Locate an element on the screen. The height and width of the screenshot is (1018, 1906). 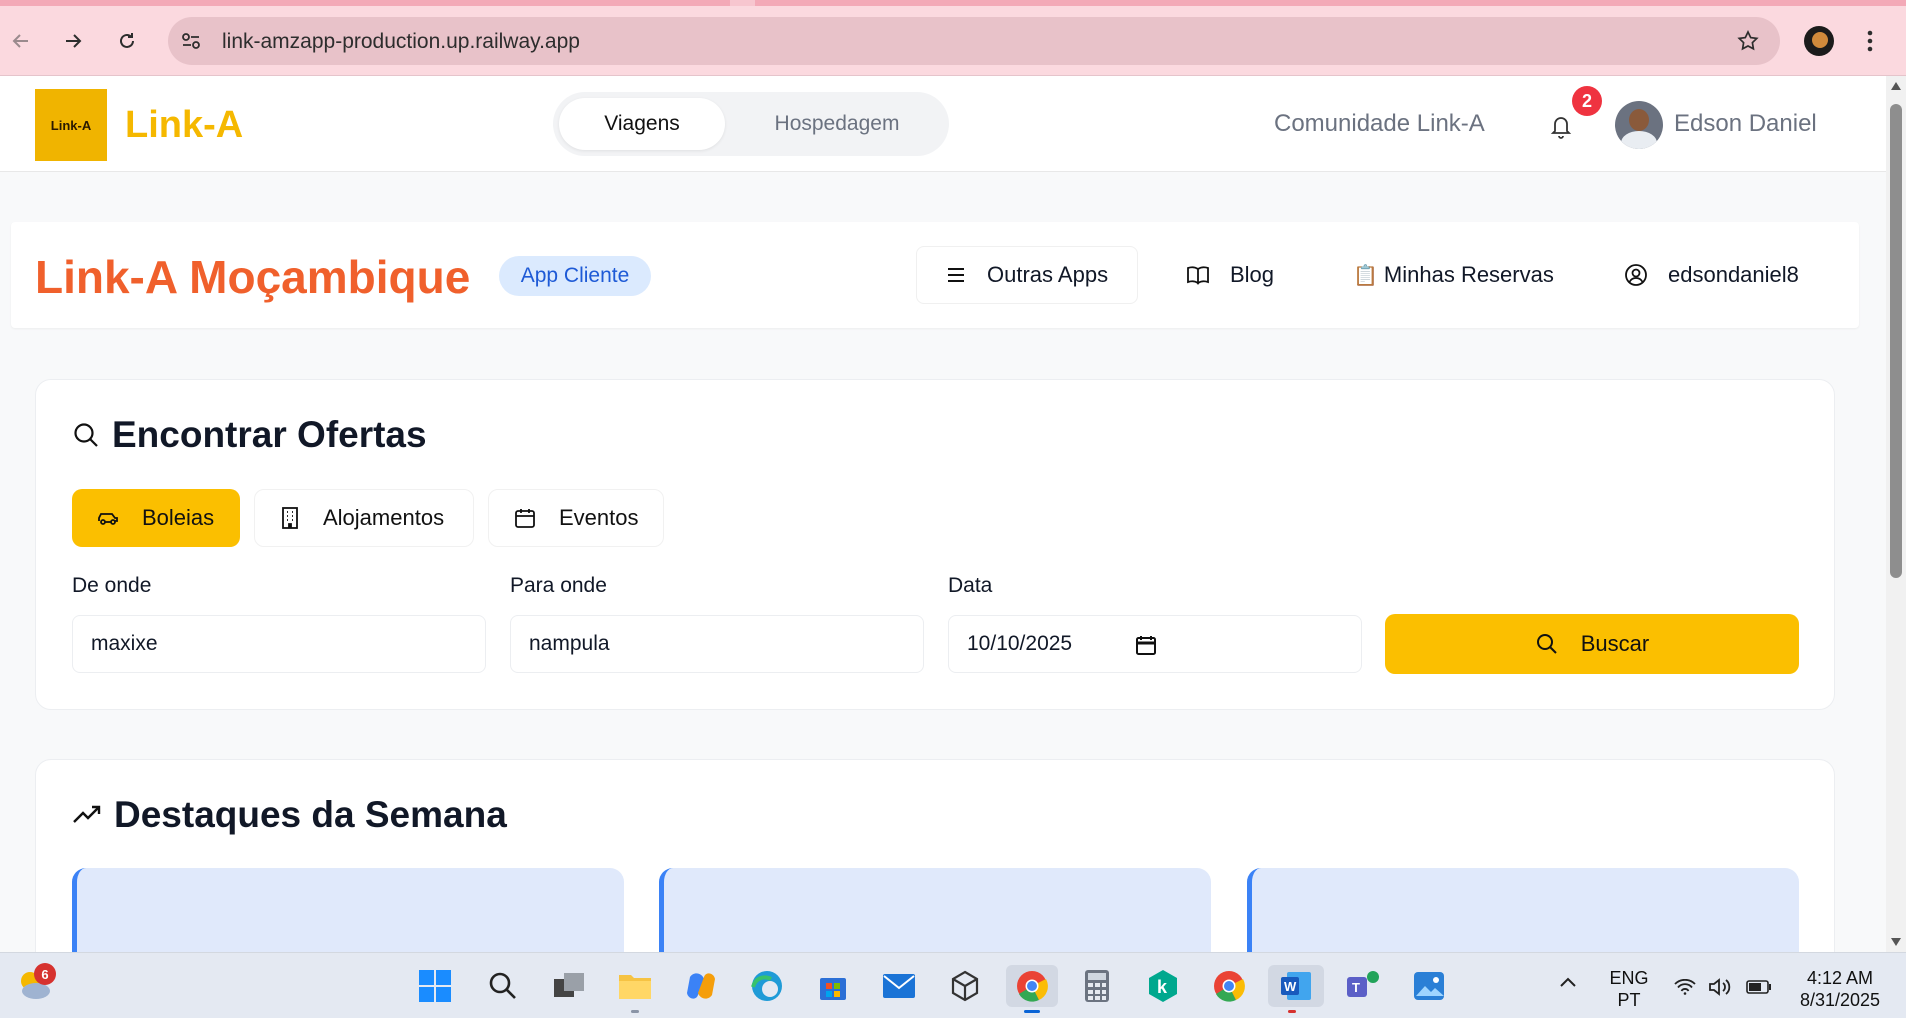
svg-text: T is located at coordinates (1356, 987).